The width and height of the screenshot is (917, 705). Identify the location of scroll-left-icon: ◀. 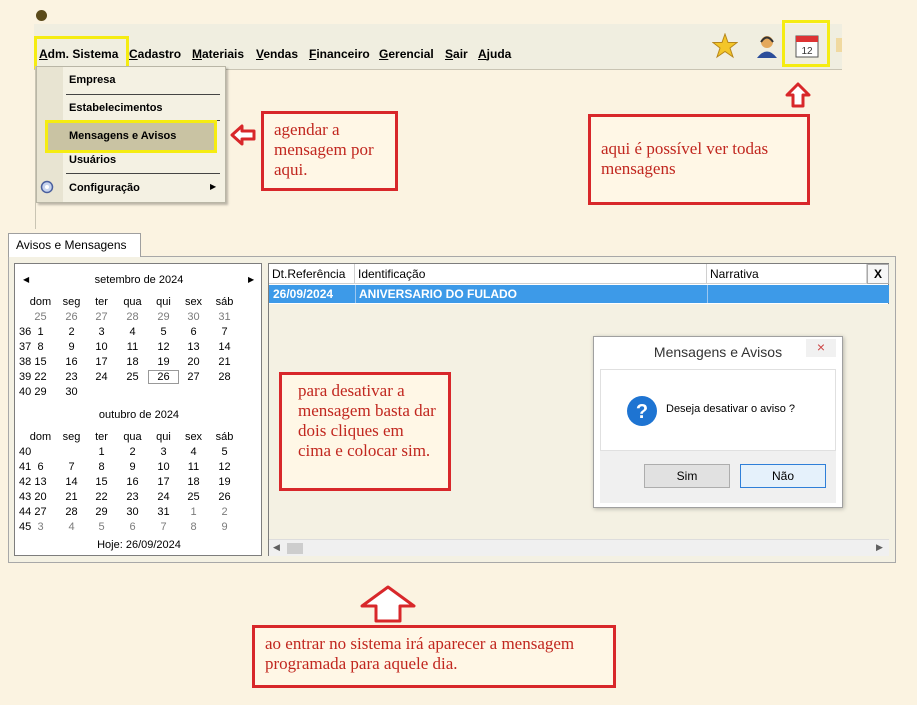
(276, 547).